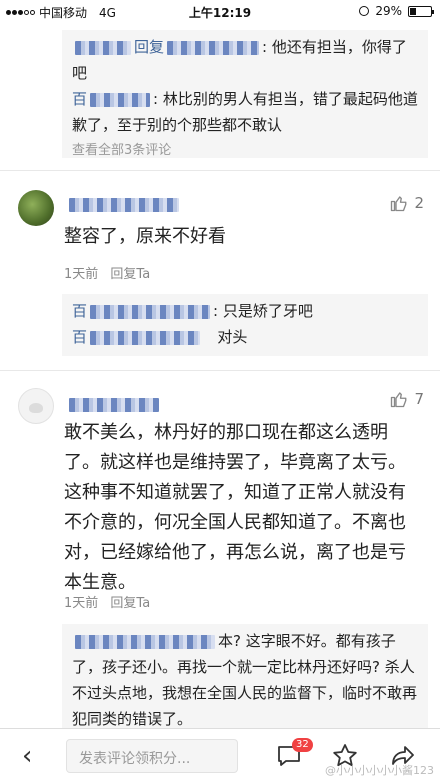  What do you see at coordinates (232, 337) in the screenshot?
I see `reply-text: 对头` at bounding box center [232, 337].